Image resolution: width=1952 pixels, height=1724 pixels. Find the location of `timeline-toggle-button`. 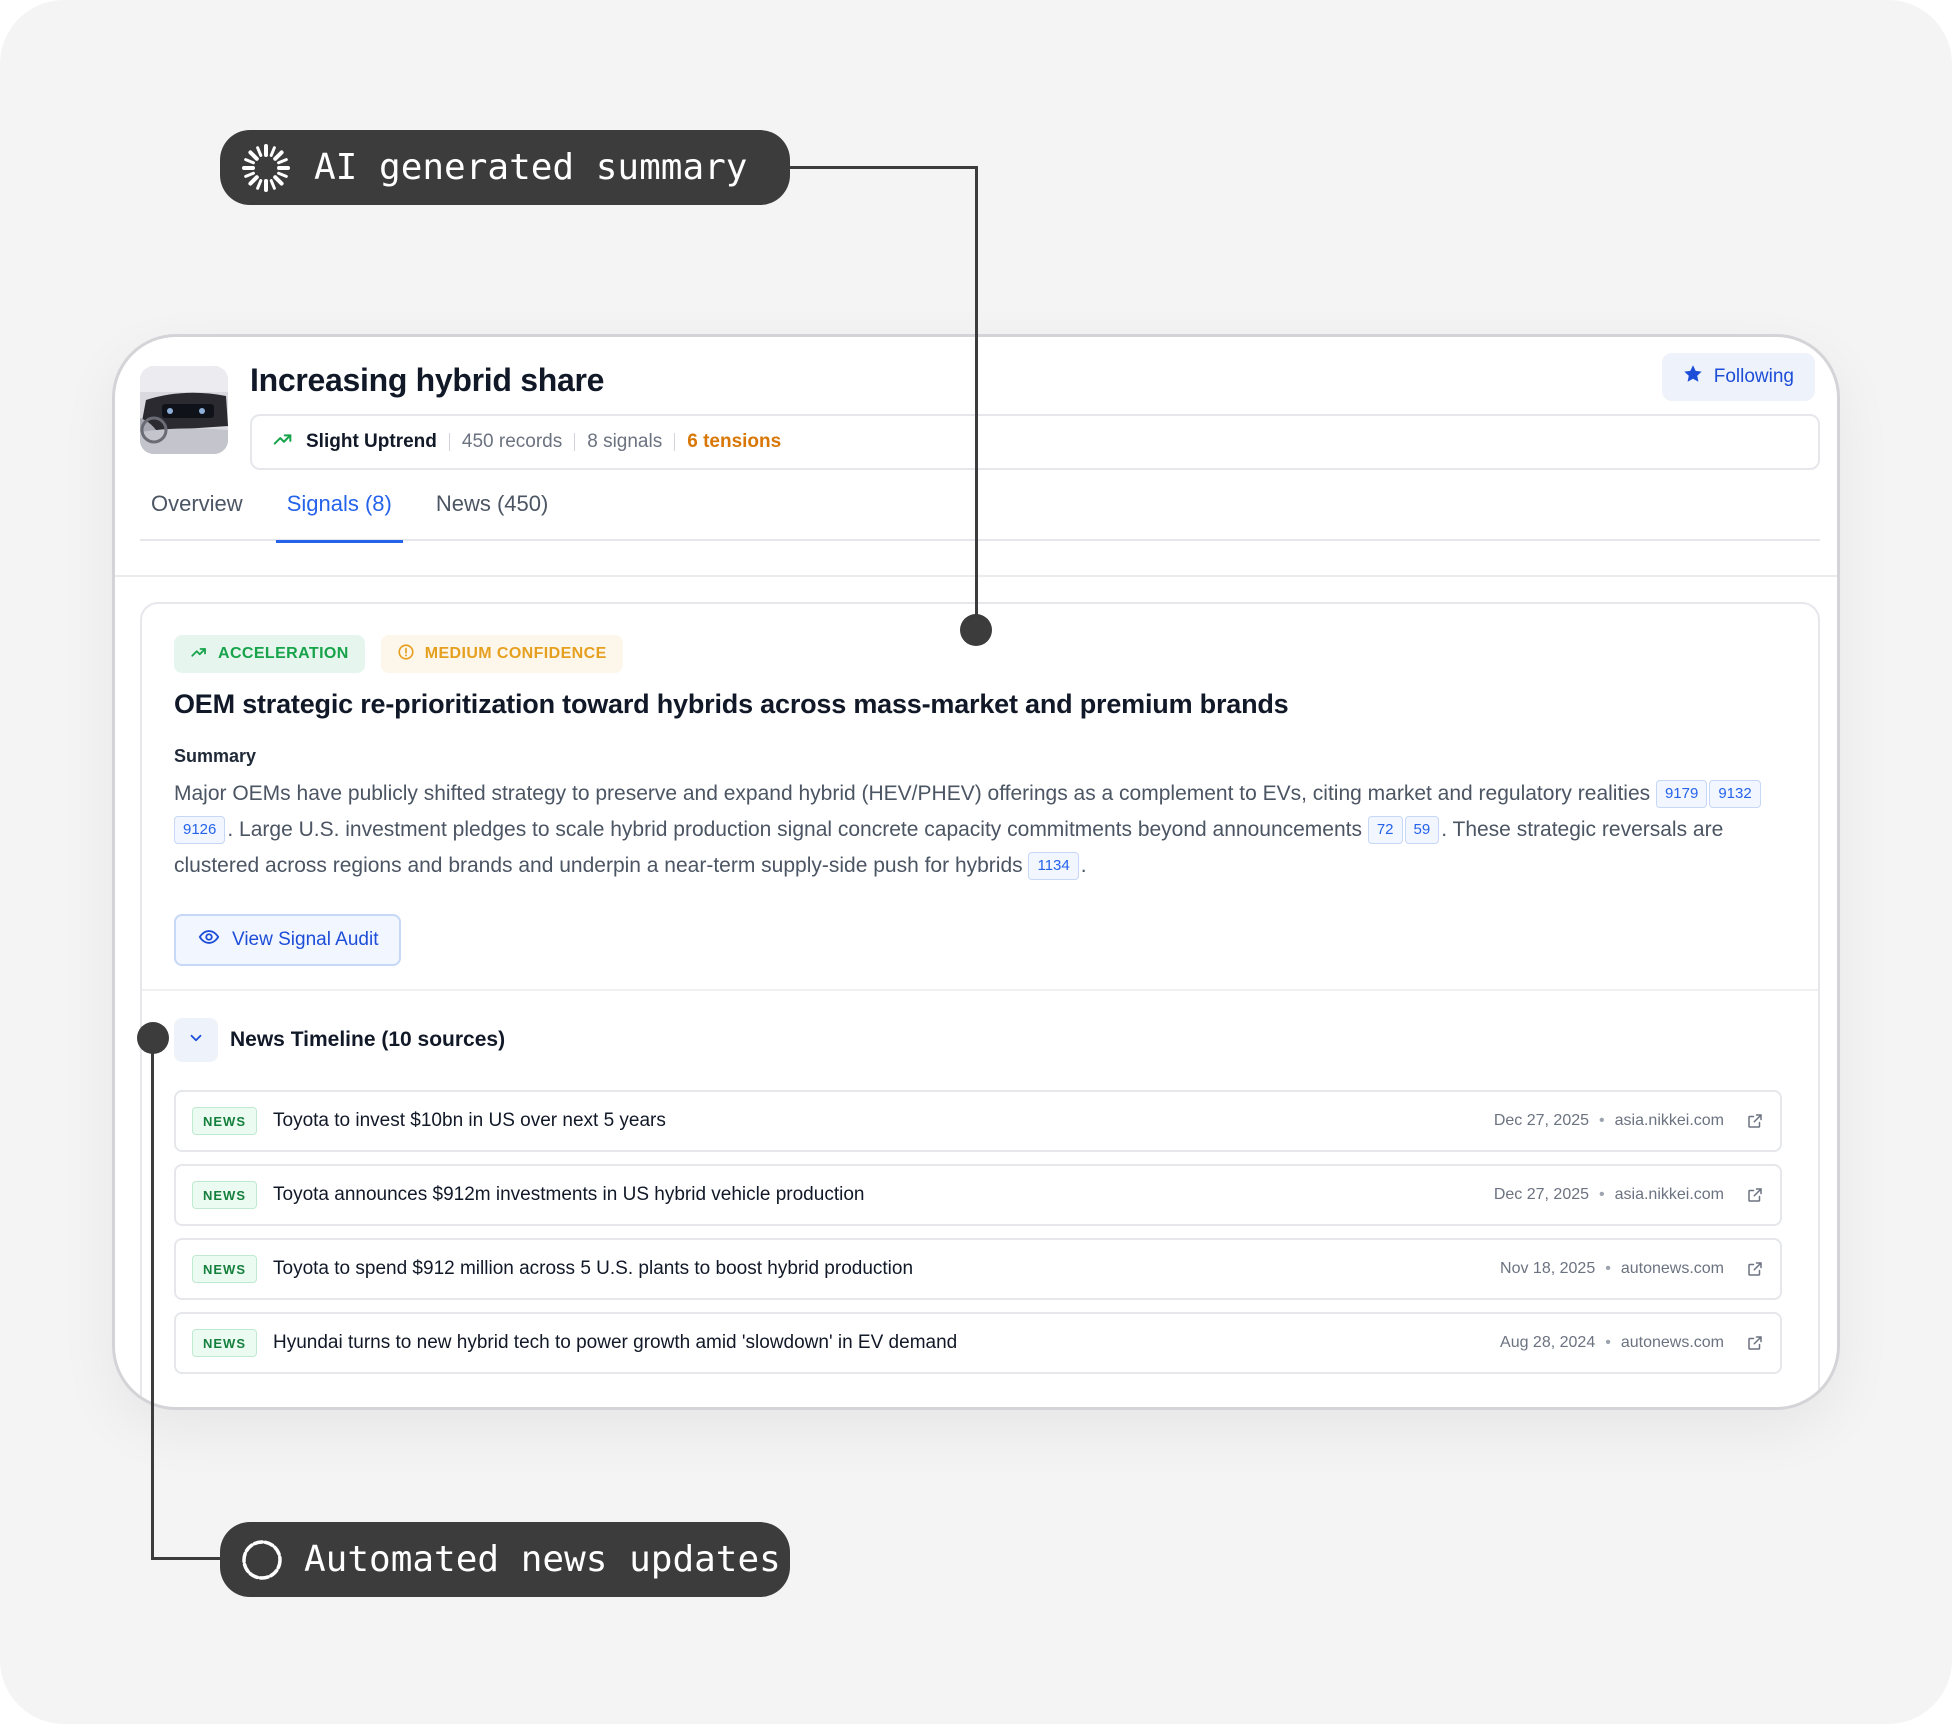

timeline-toggle-button is located at coordinates (196, 1040).